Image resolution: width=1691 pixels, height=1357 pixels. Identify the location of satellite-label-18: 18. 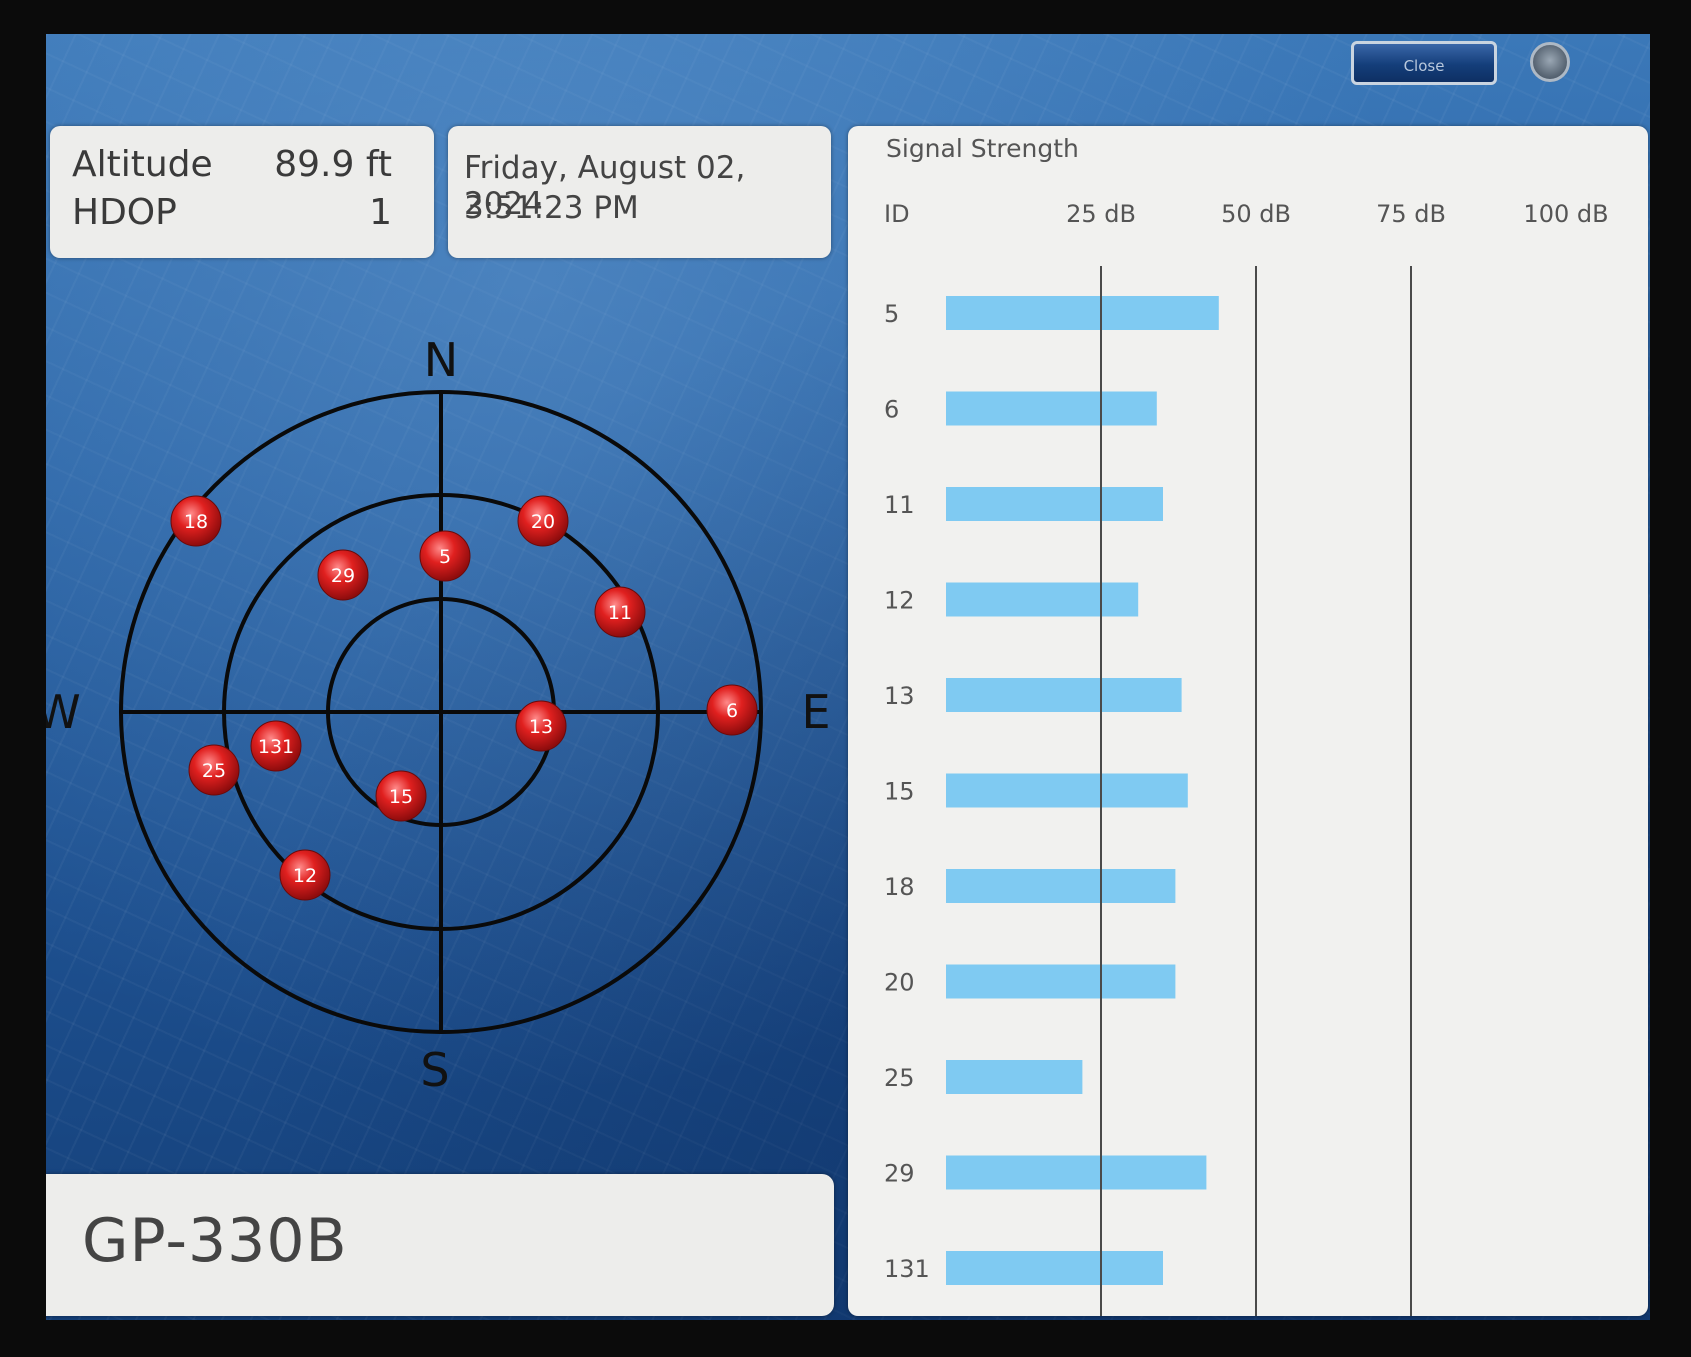
(196, 522).